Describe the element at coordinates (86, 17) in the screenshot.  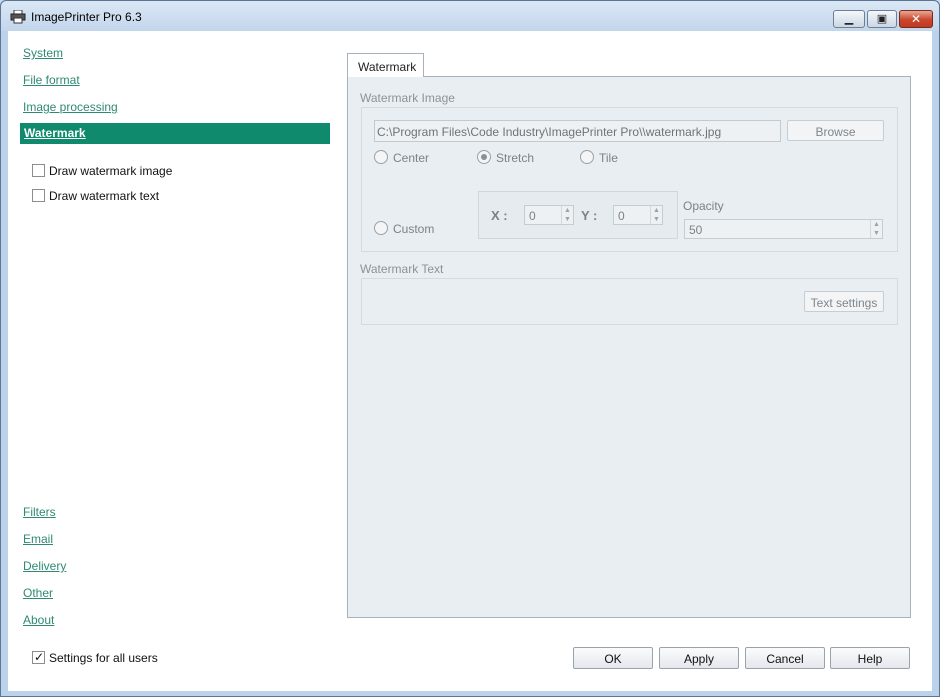
I see `window-title: ImagePrinter Pro 6.3` at that location.